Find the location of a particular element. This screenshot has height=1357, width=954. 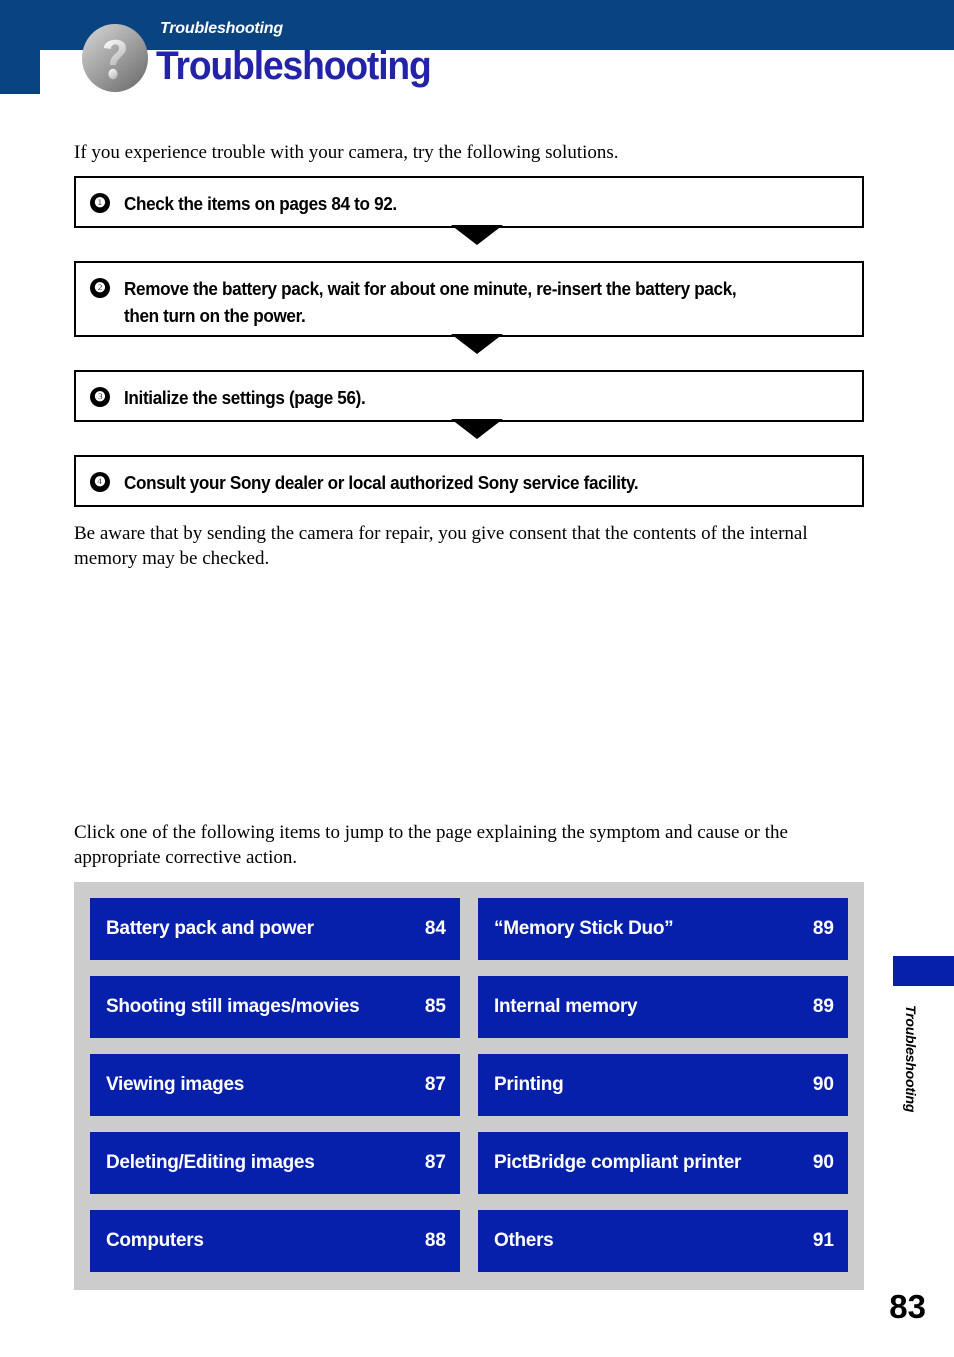

link-page-number: 88 is located at coordinates (435, 1240).